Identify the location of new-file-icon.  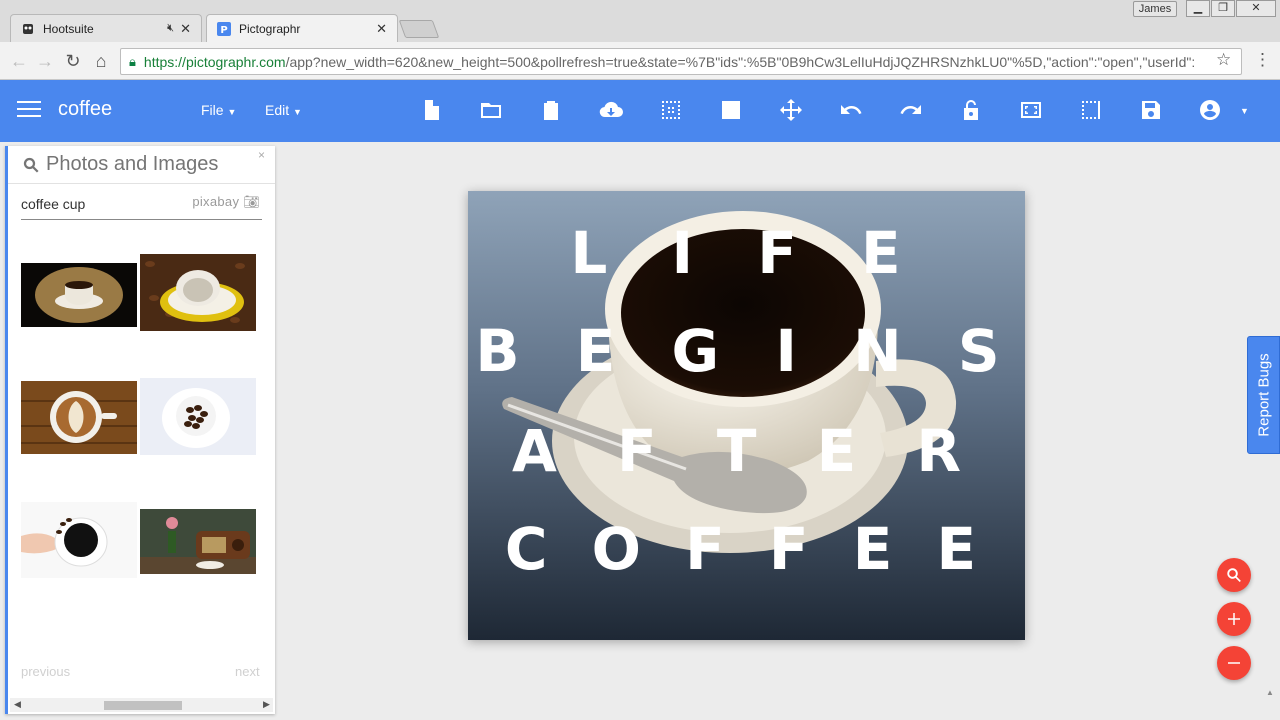
(431, 110).